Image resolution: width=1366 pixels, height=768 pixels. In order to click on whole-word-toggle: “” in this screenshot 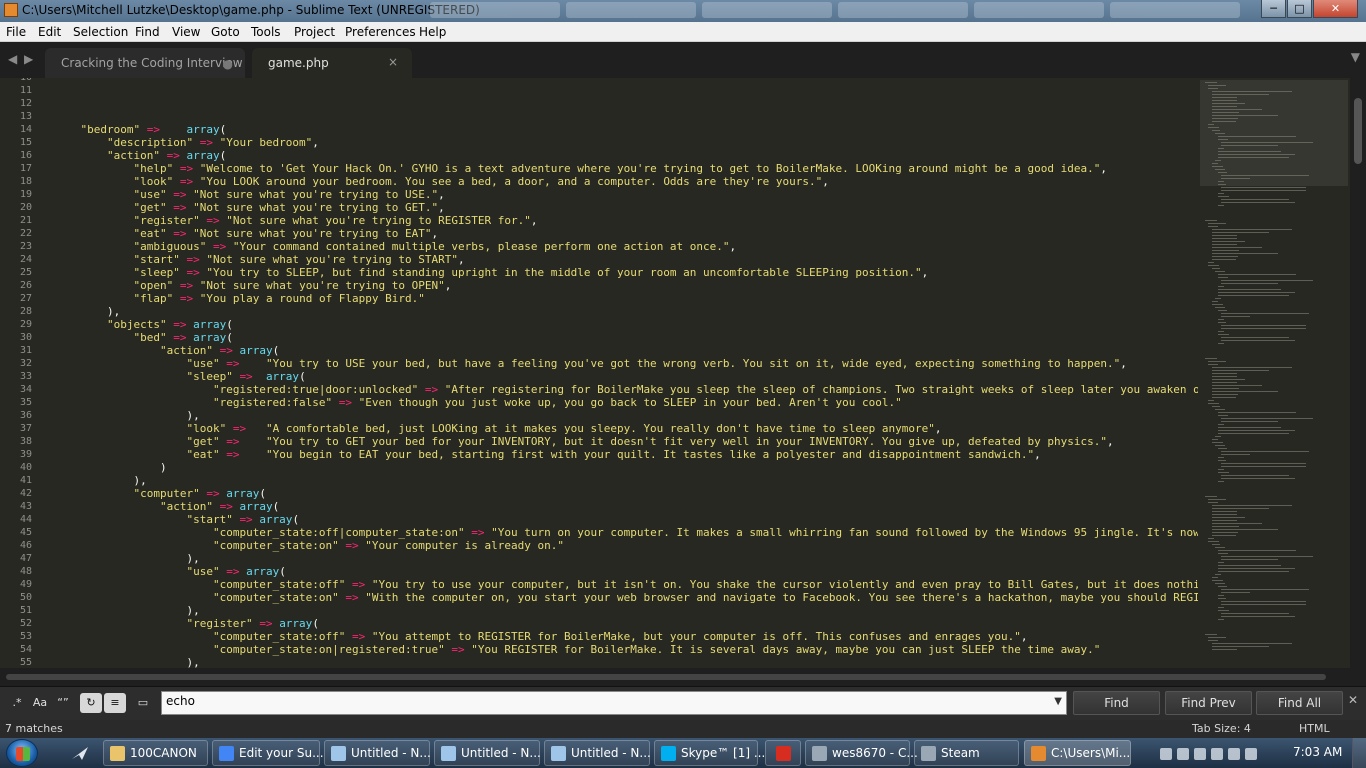, I will do `click(63, 703)`.